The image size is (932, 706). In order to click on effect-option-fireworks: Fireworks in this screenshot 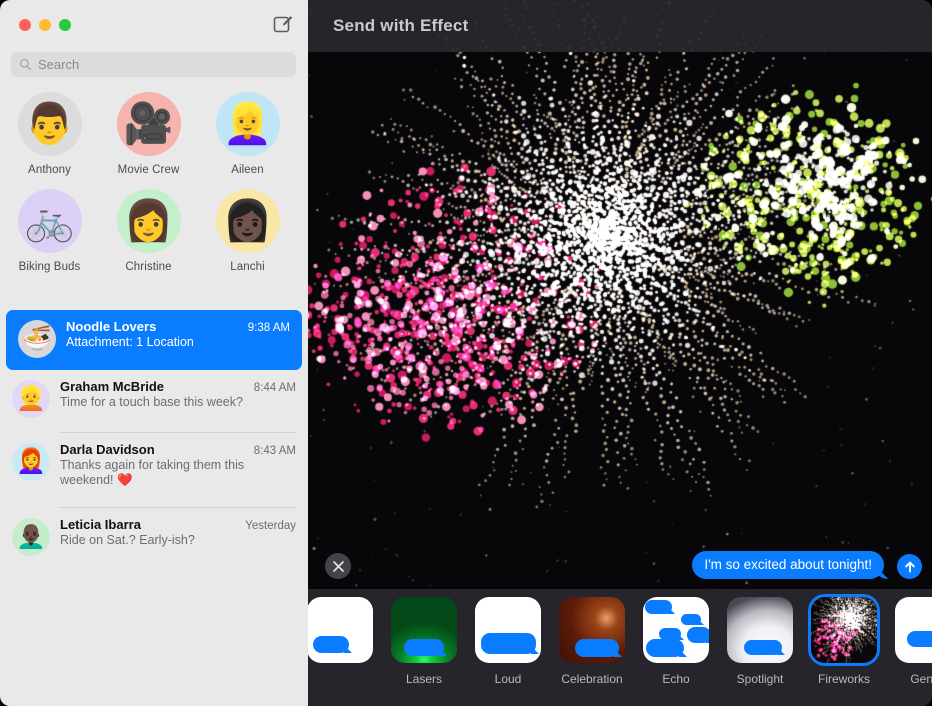, I will do `click(844, 637)`.